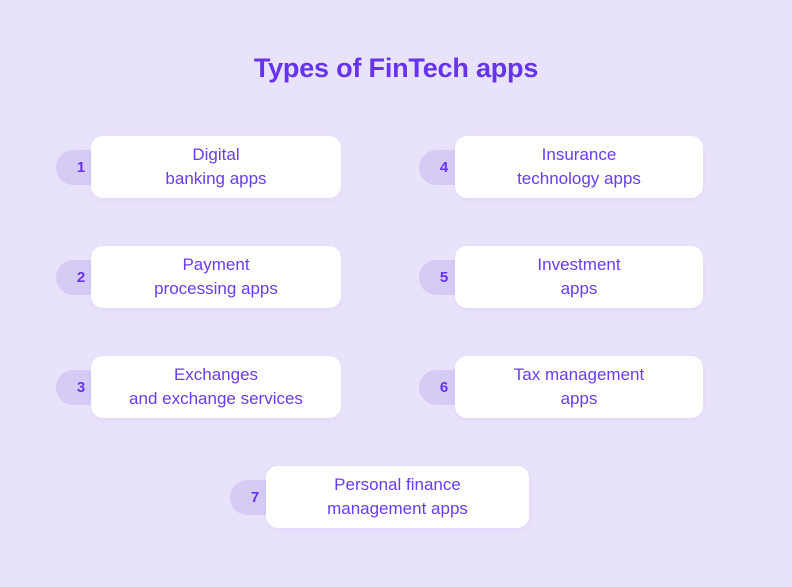  I want to click on item-label-line2: technology apps, so click(579, 178).